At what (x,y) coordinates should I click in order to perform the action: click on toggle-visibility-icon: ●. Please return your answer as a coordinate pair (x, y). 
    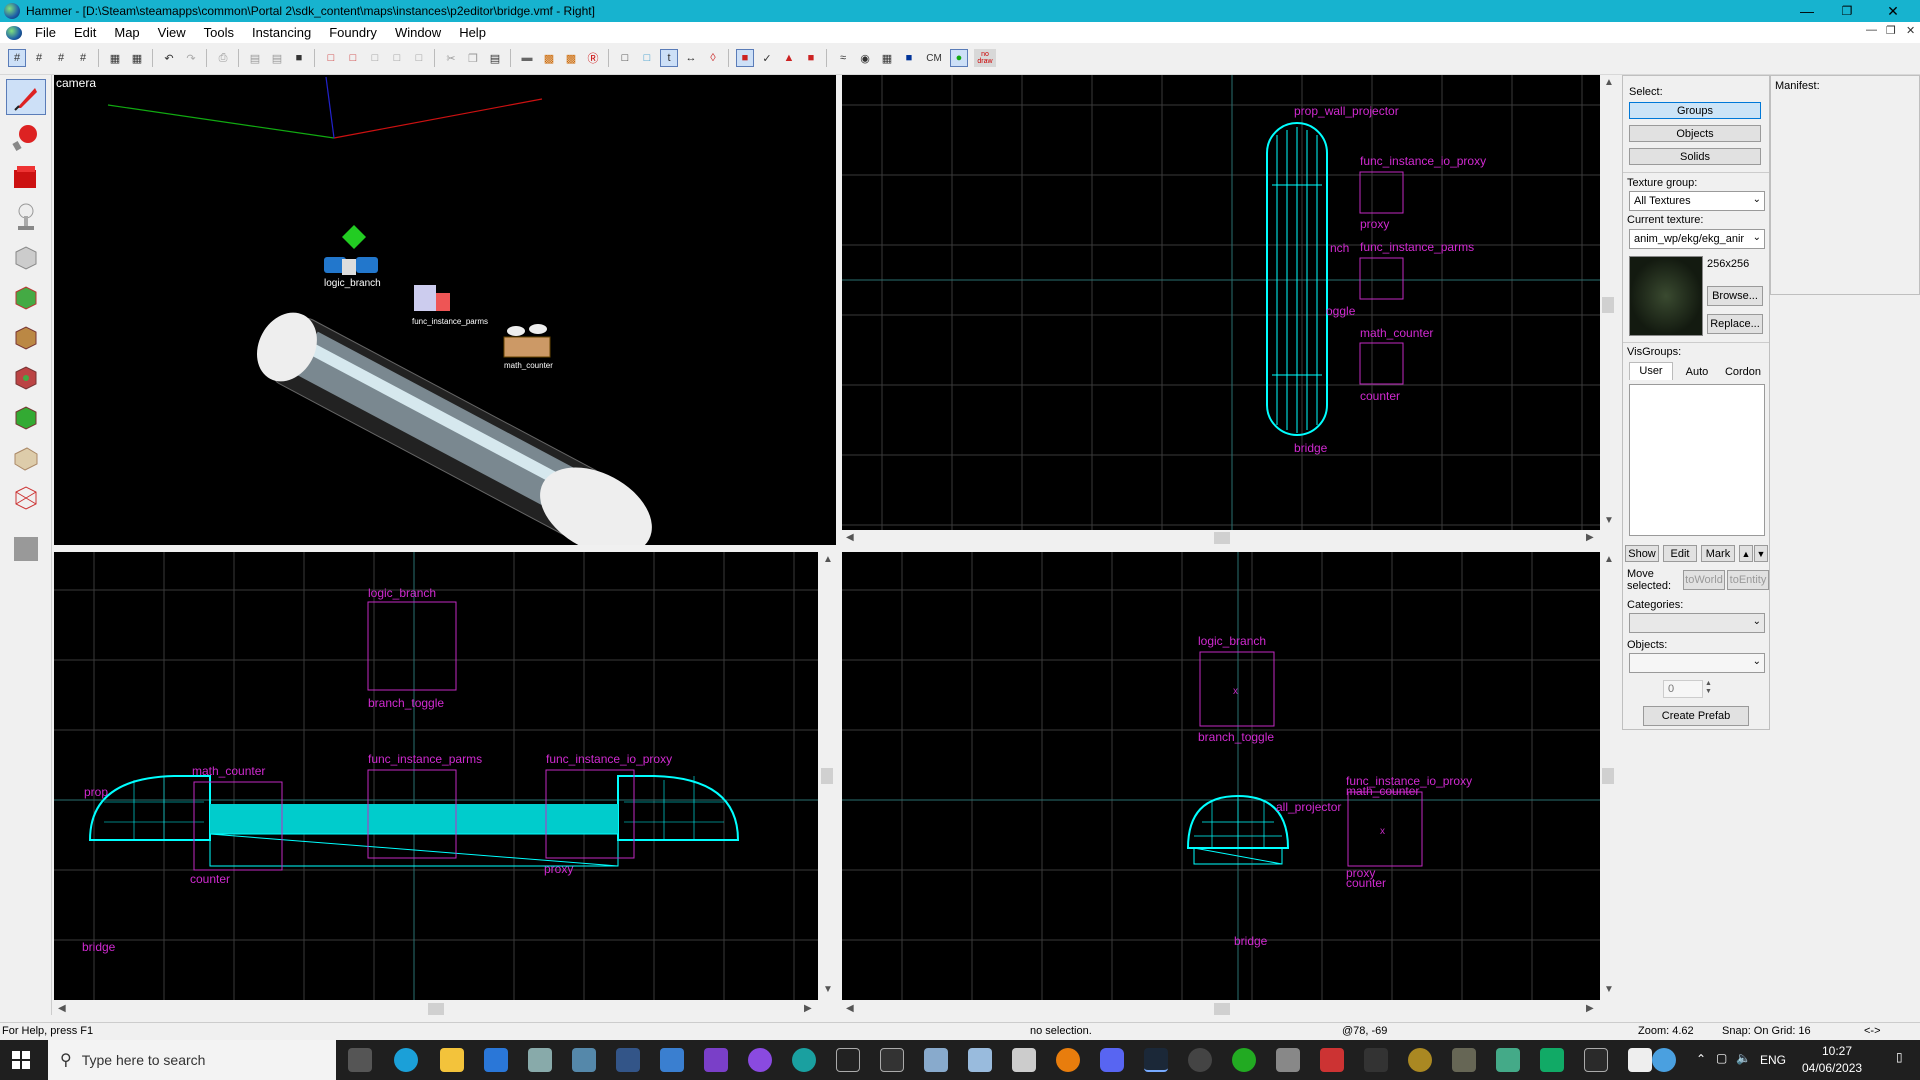
    Looking at the image, I should click on (959, 58).